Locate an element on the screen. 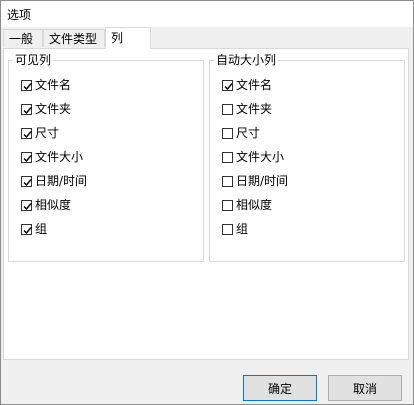 This screenshot has height=405, width=414. visible-column-item: 相似度 is located at coordinates (46, 205).